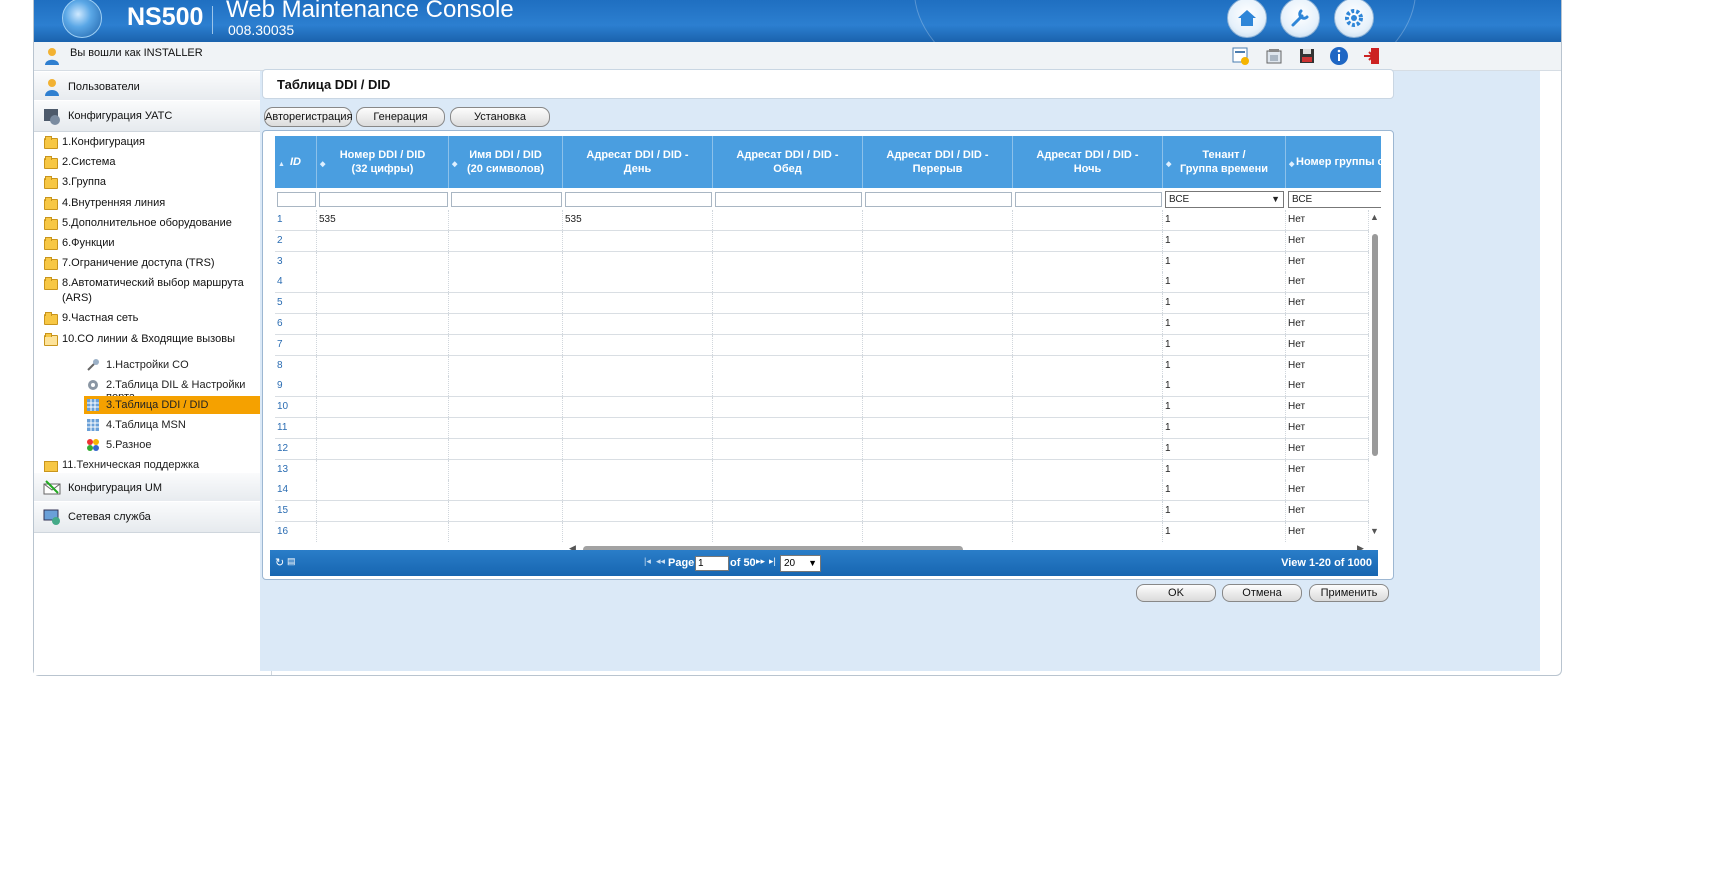 This screenshot has height=883, width=1734. Describe the element at coordinates (154, 464) in the screenshot. I see `tree-item-tech-support: 11.Техническая поддержка` at that location.